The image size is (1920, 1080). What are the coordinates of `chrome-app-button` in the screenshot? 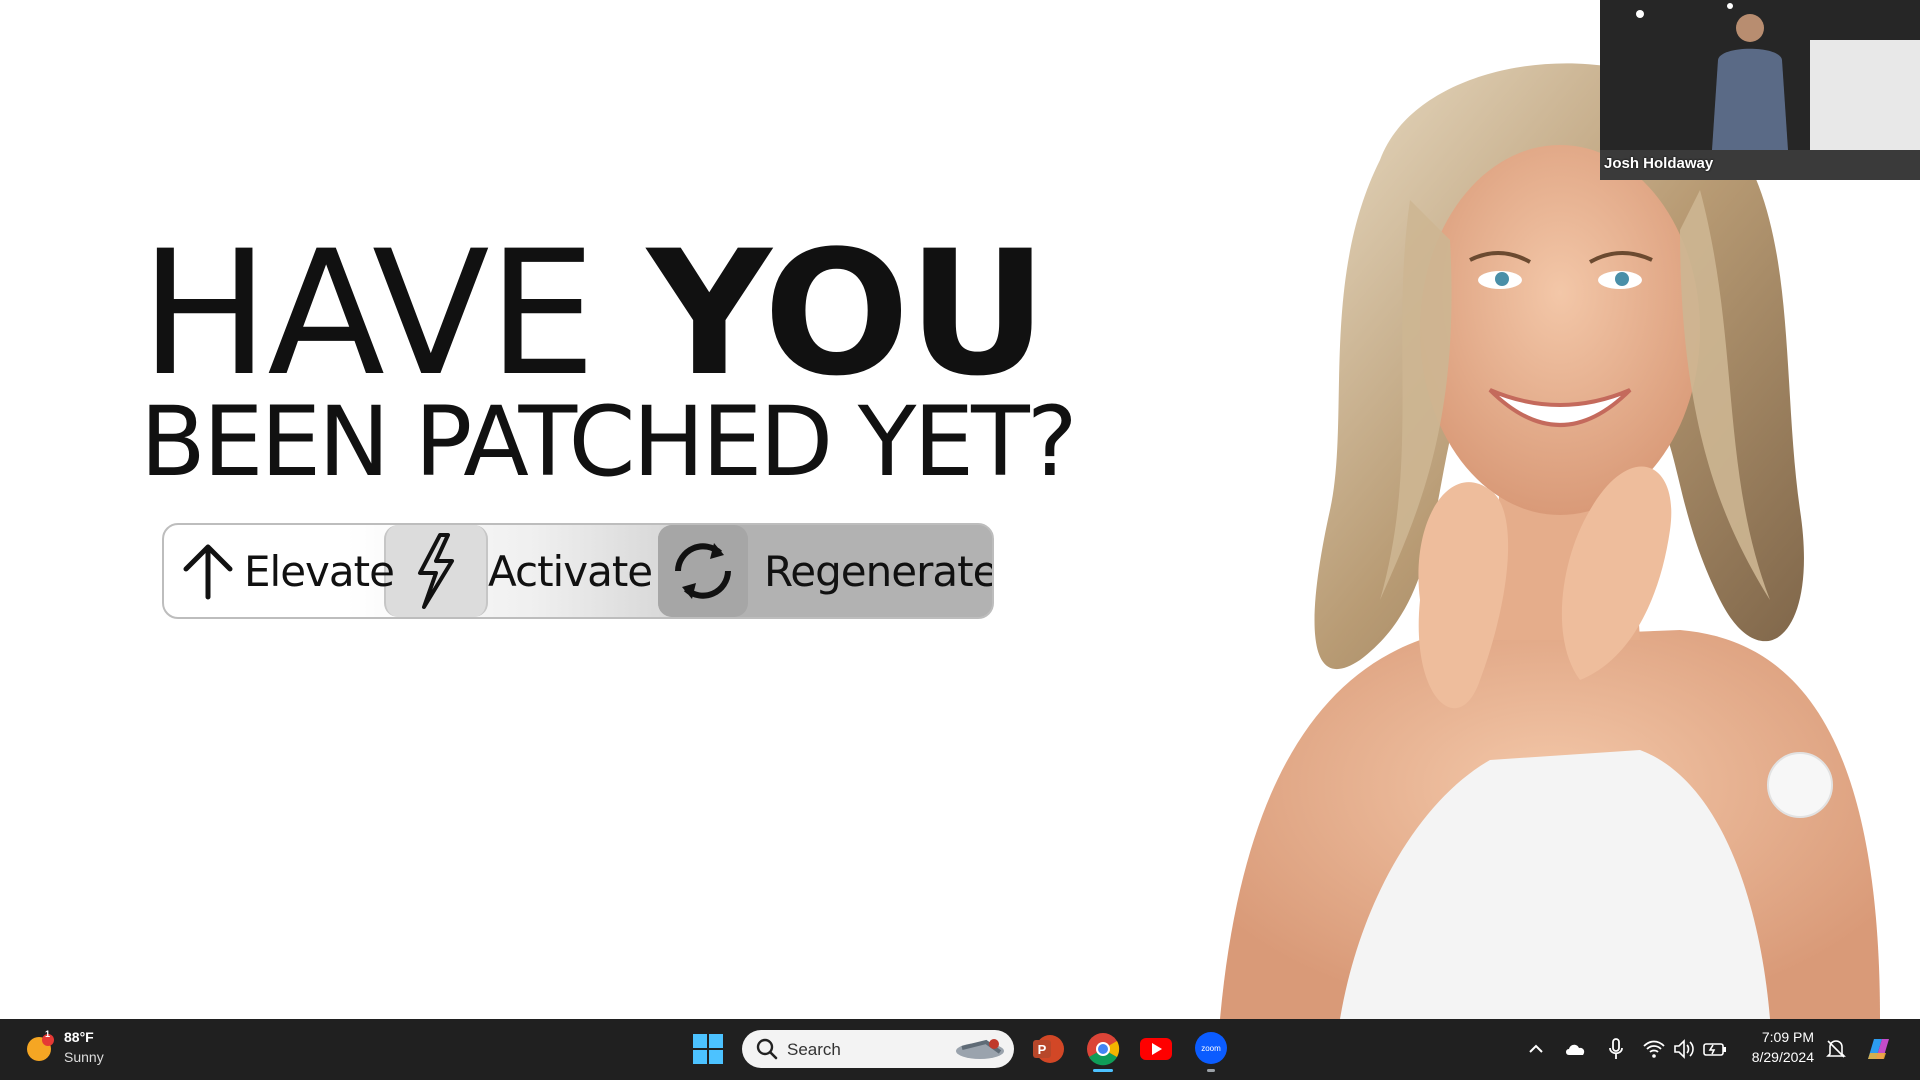 It's located at (1103, 1051).